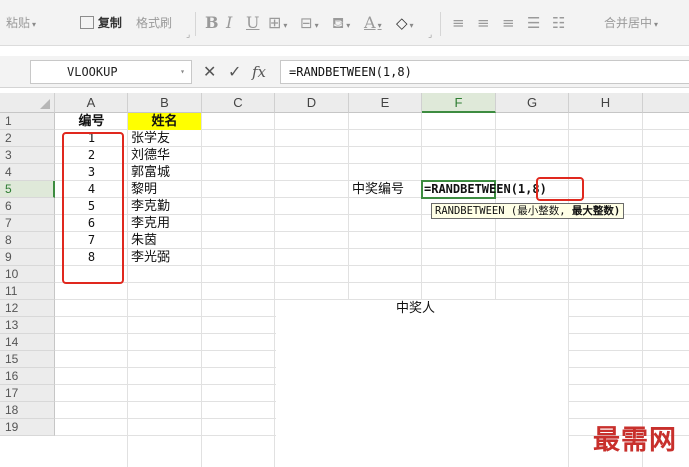 The image size is (689, 467). I want to click on row-header-12: 12, so click(27, 308).